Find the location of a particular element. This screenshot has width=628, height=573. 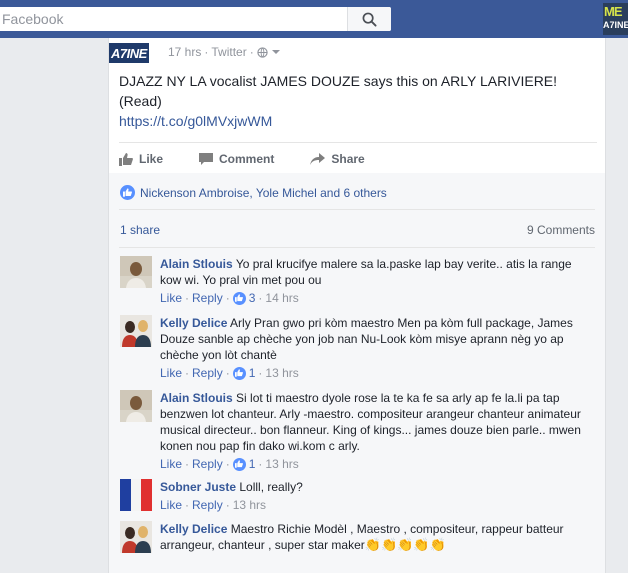

clapping-emoji: 👏👏👏👏👏 is located at coordinates (405, 544).